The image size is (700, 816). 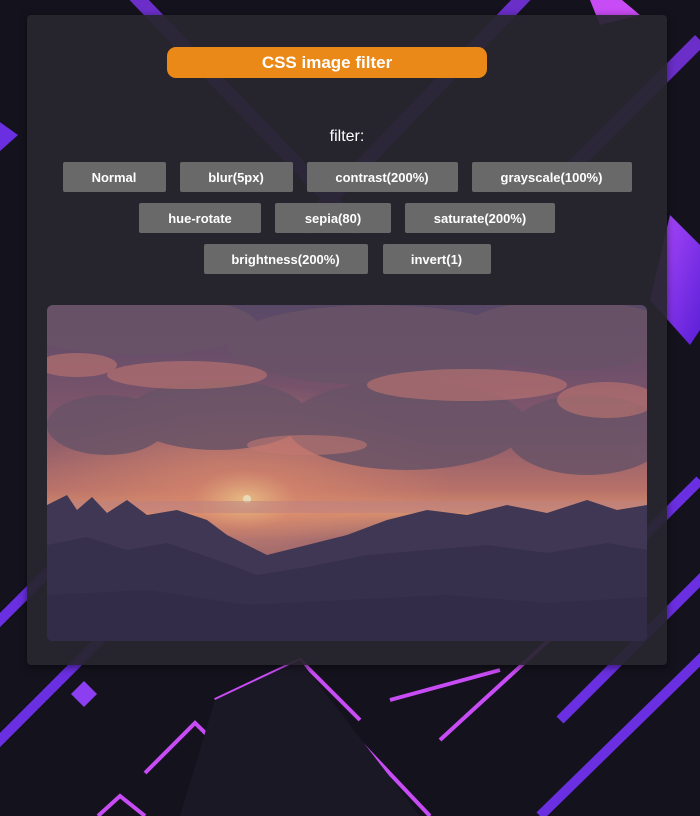 What do you see at coordinates (285, 259) in the screenshot?
I see `brightness-filter-button: brightness(200%)` at bounding box center [285, 259].